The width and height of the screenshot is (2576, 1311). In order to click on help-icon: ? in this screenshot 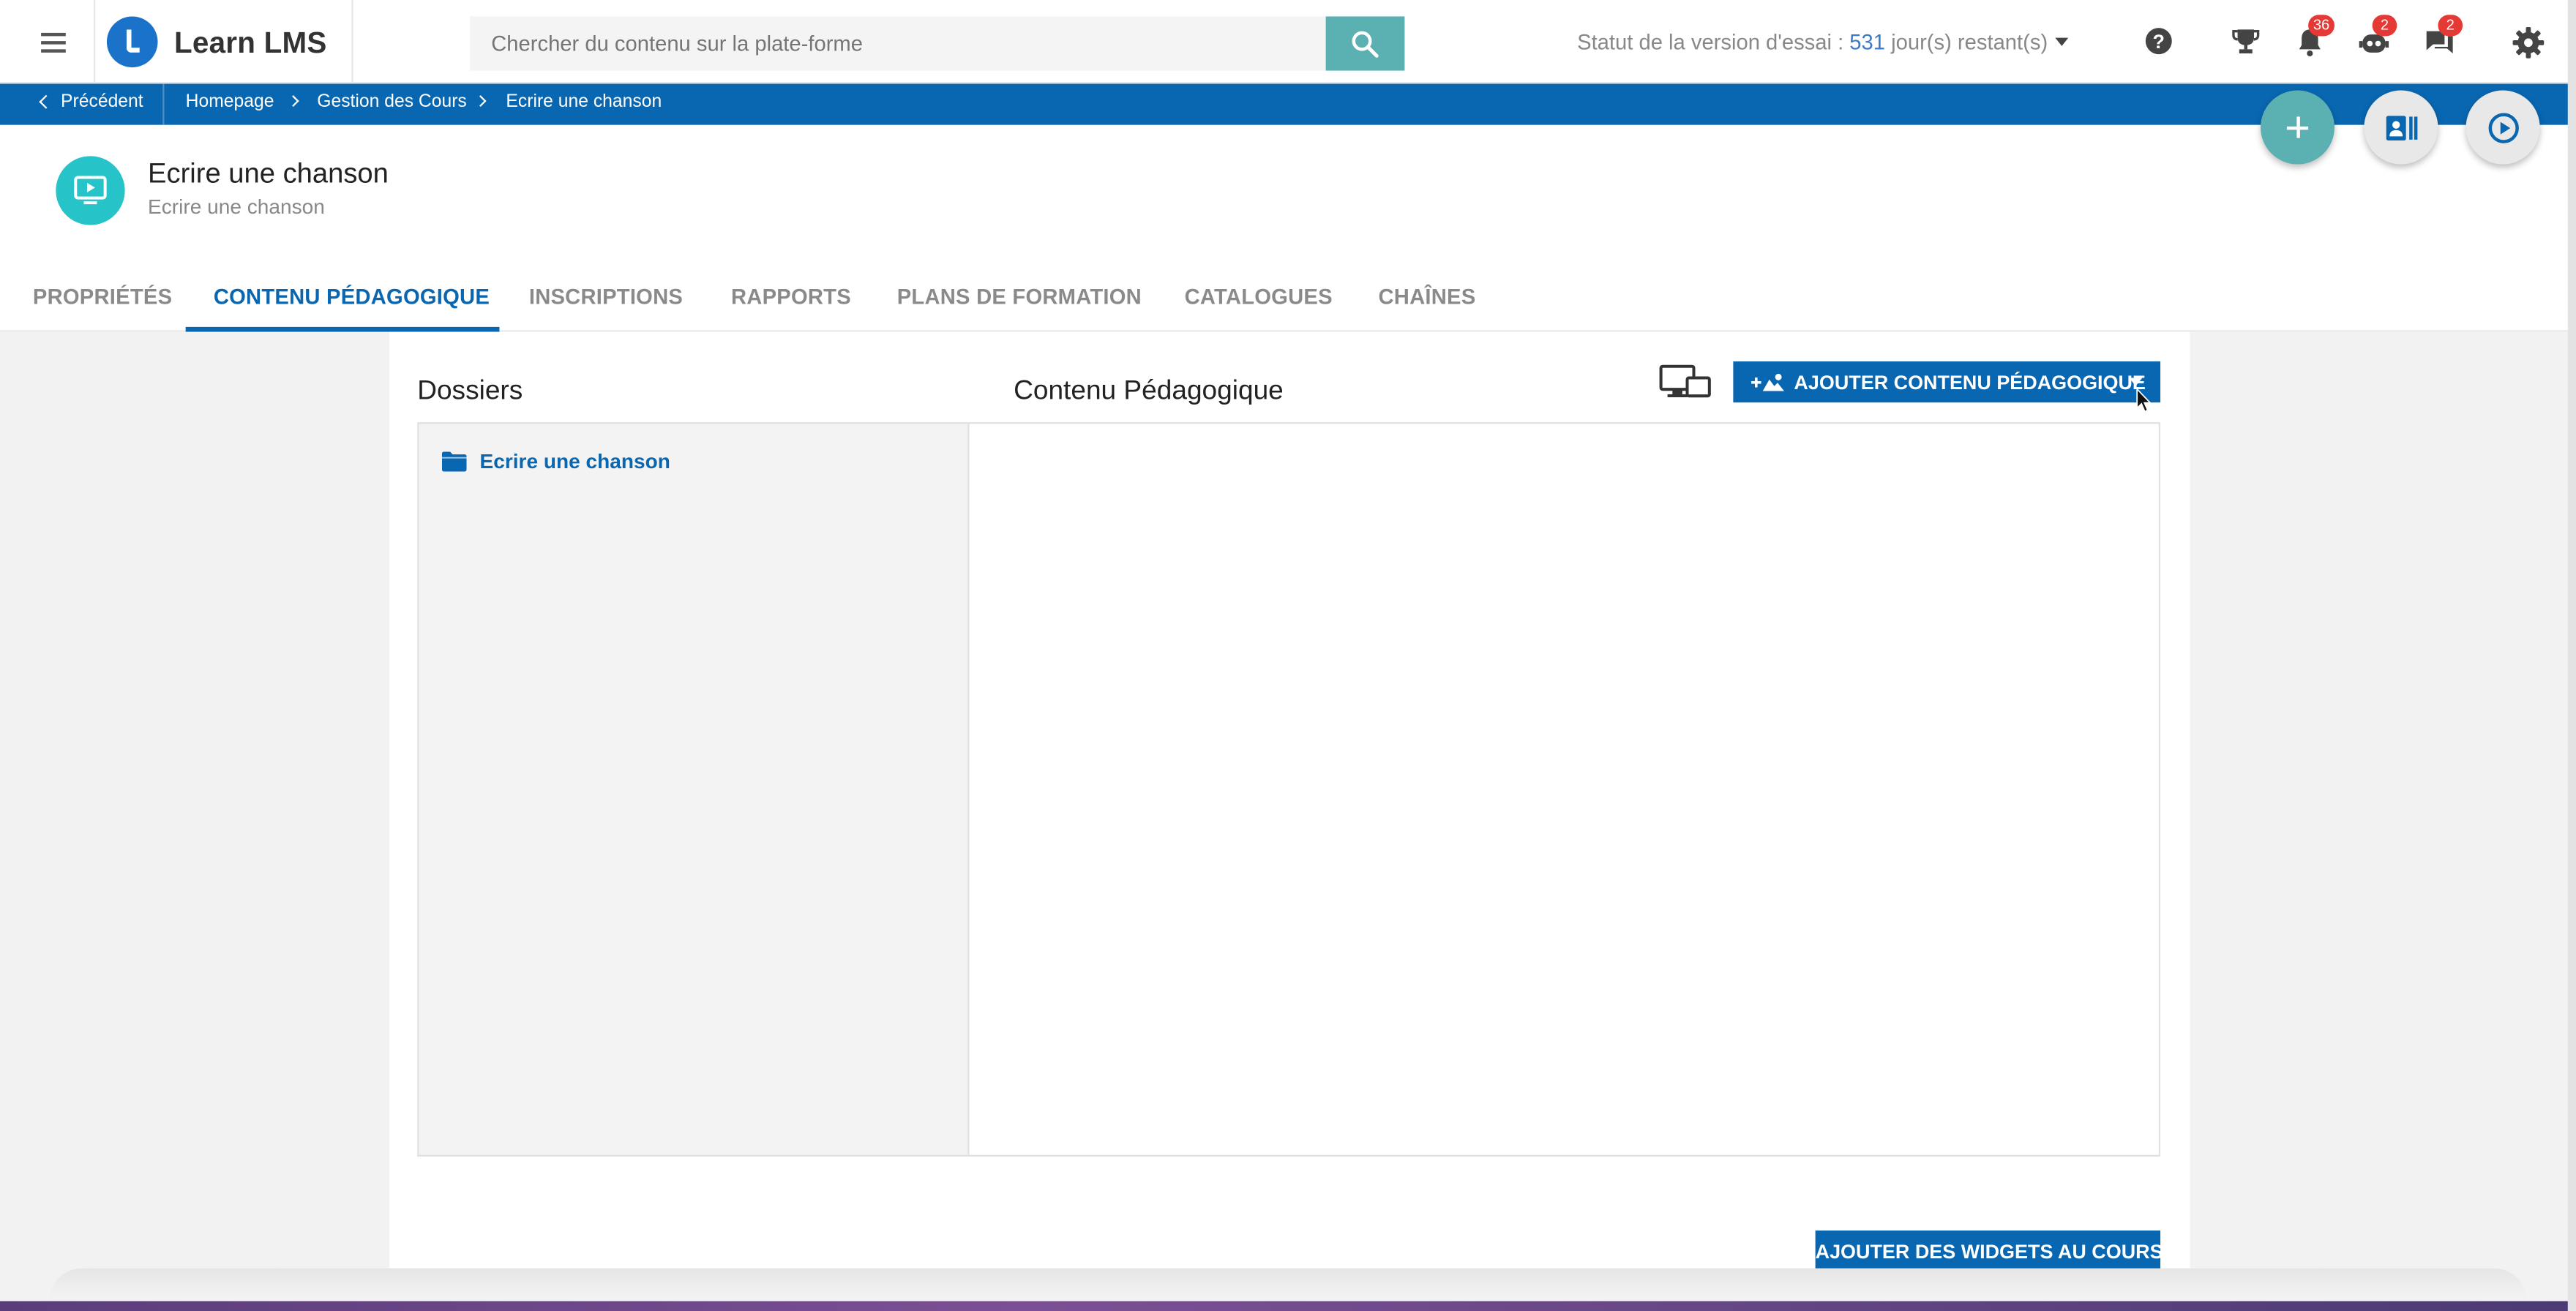, I will do `click(2159, 41)`.